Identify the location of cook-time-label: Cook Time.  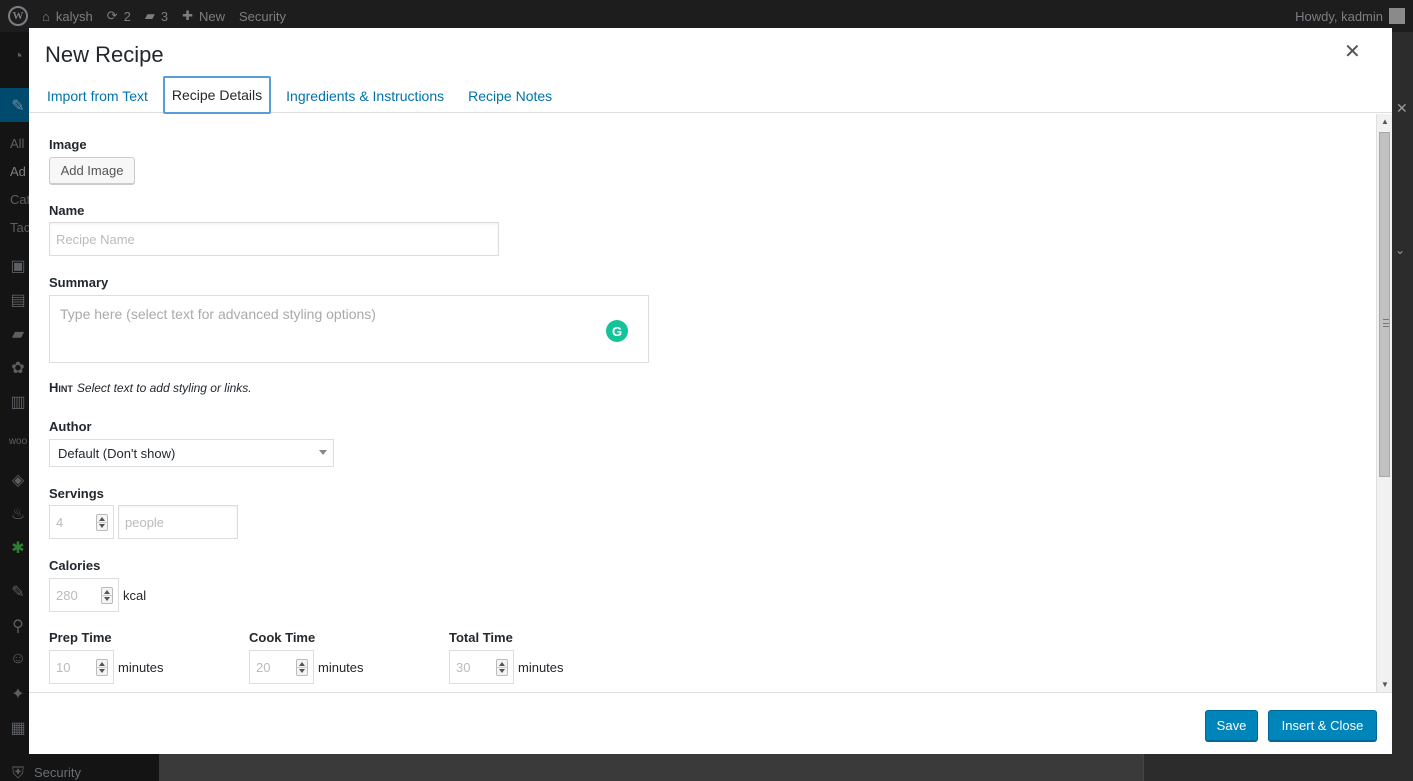
(282, 637).